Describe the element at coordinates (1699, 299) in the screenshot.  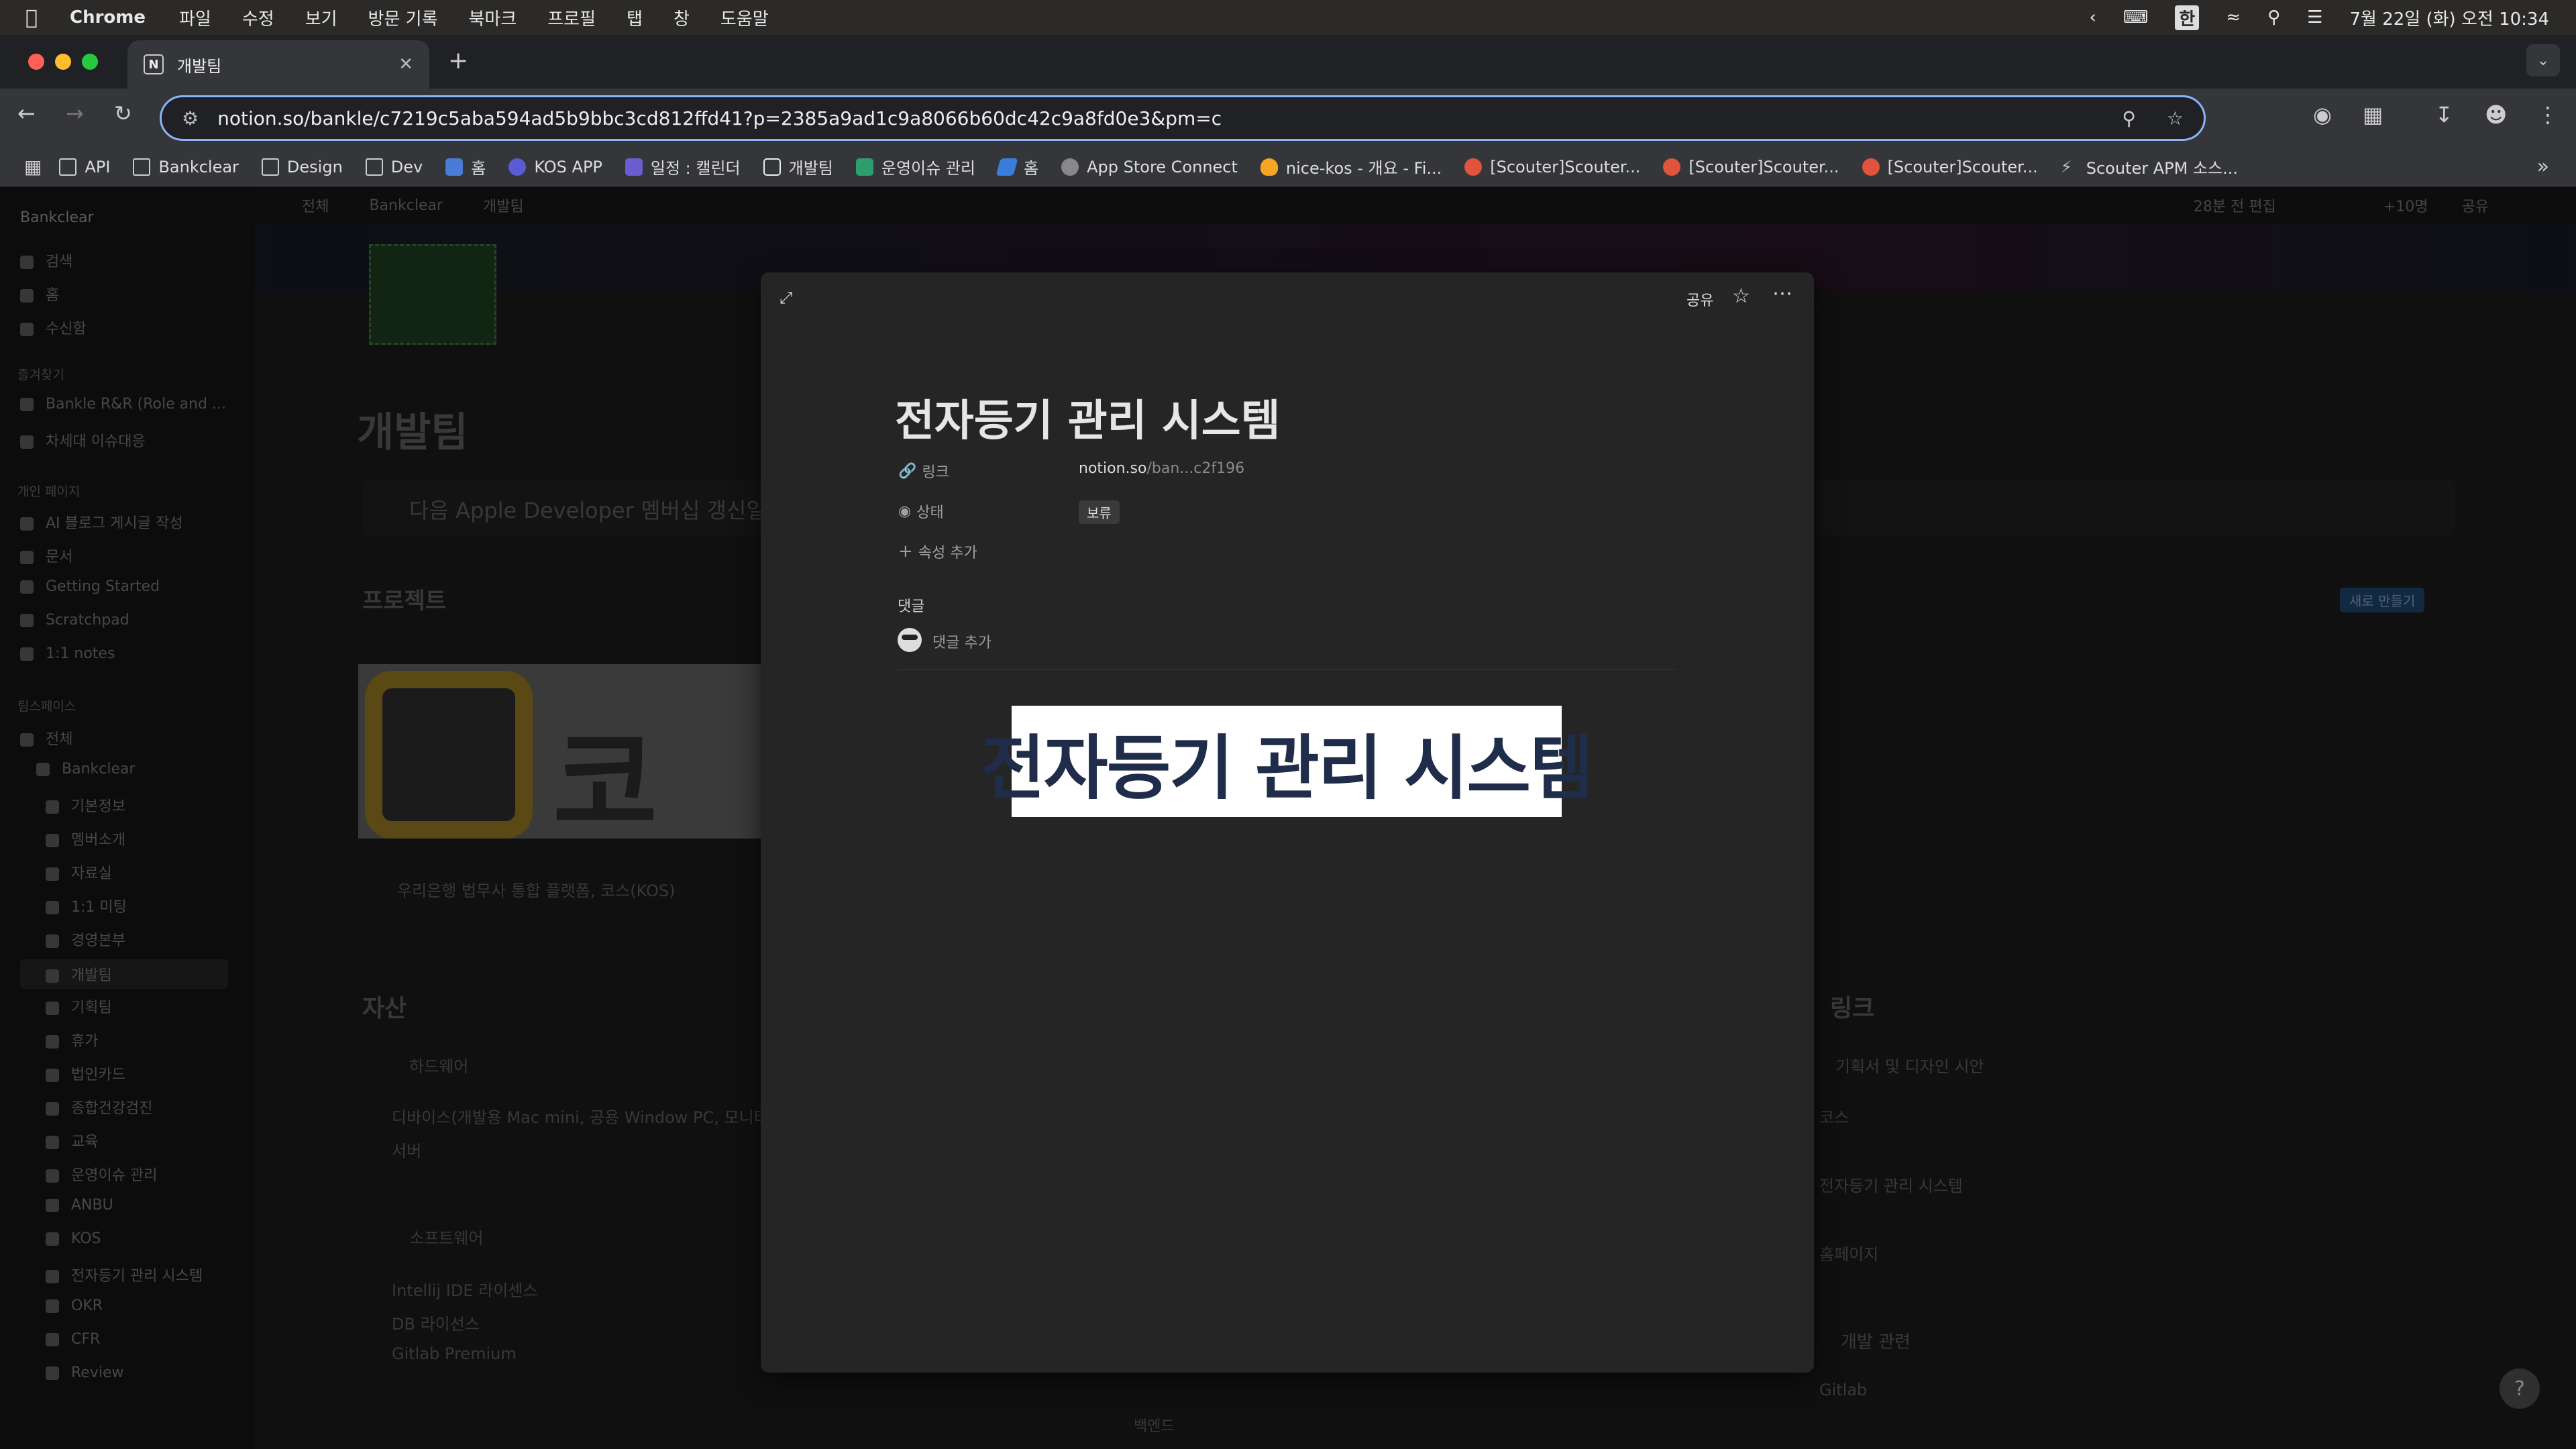
I see `share-button: 공유` at that location.